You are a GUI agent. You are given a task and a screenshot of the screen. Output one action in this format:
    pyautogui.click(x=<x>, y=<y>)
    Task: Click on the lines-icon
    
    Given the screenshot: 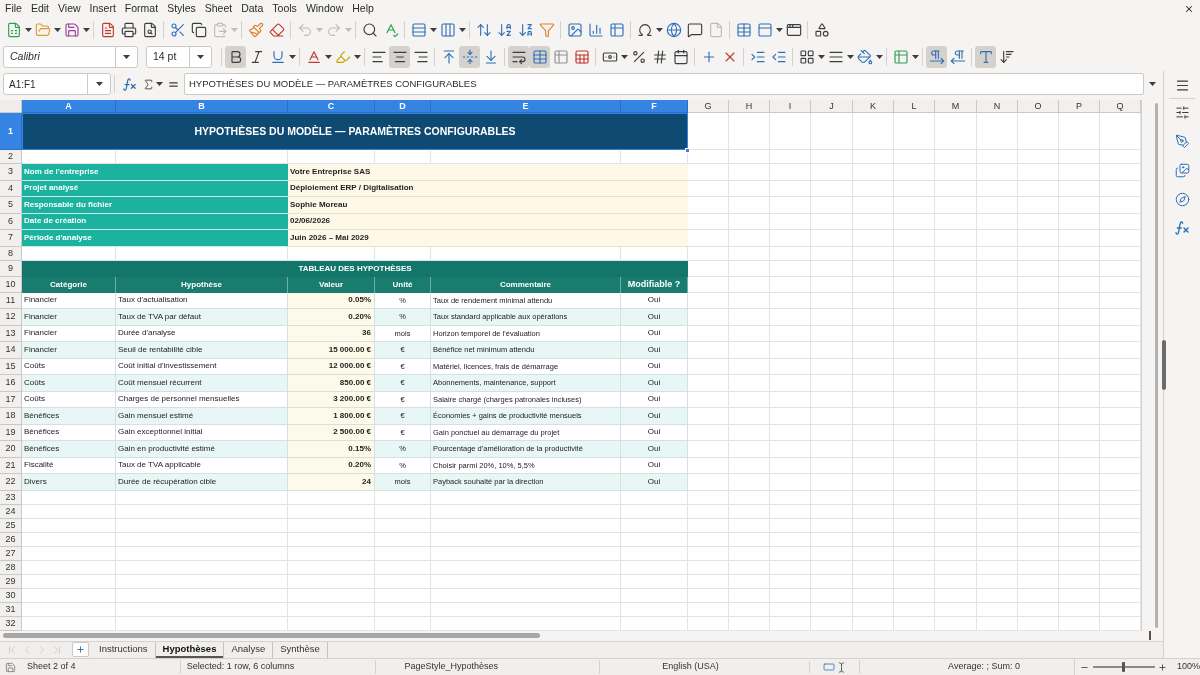 What is the action you would take?
    pyautogui.click(x=835, y=57)
    